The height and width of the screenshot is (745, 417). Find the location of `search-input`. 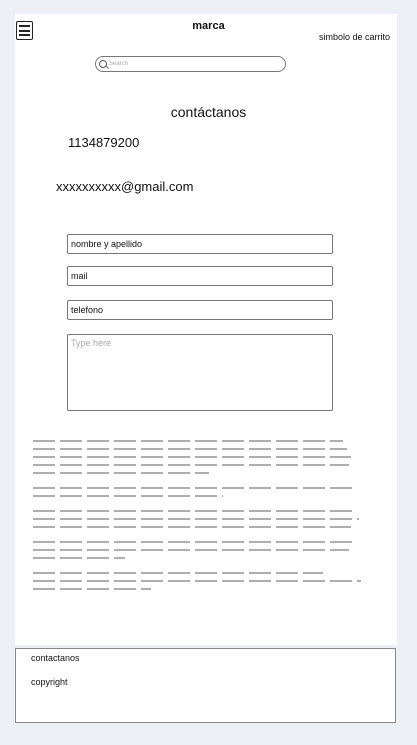

search-input is located at coordinates (194, 64).